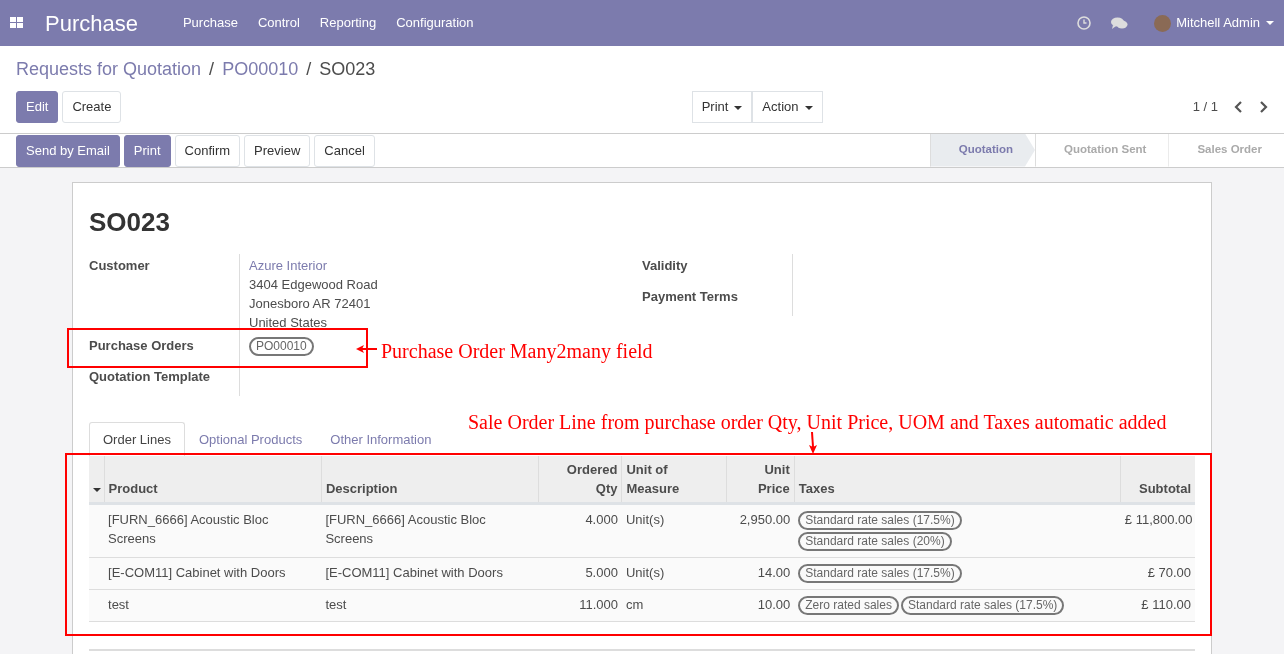 This screenshot has width=1284, height=654. What do you see at coordinates (68, 151) in the screenshot?
I see `send-email-button: Send by Email` at bounding box center [68, 151].